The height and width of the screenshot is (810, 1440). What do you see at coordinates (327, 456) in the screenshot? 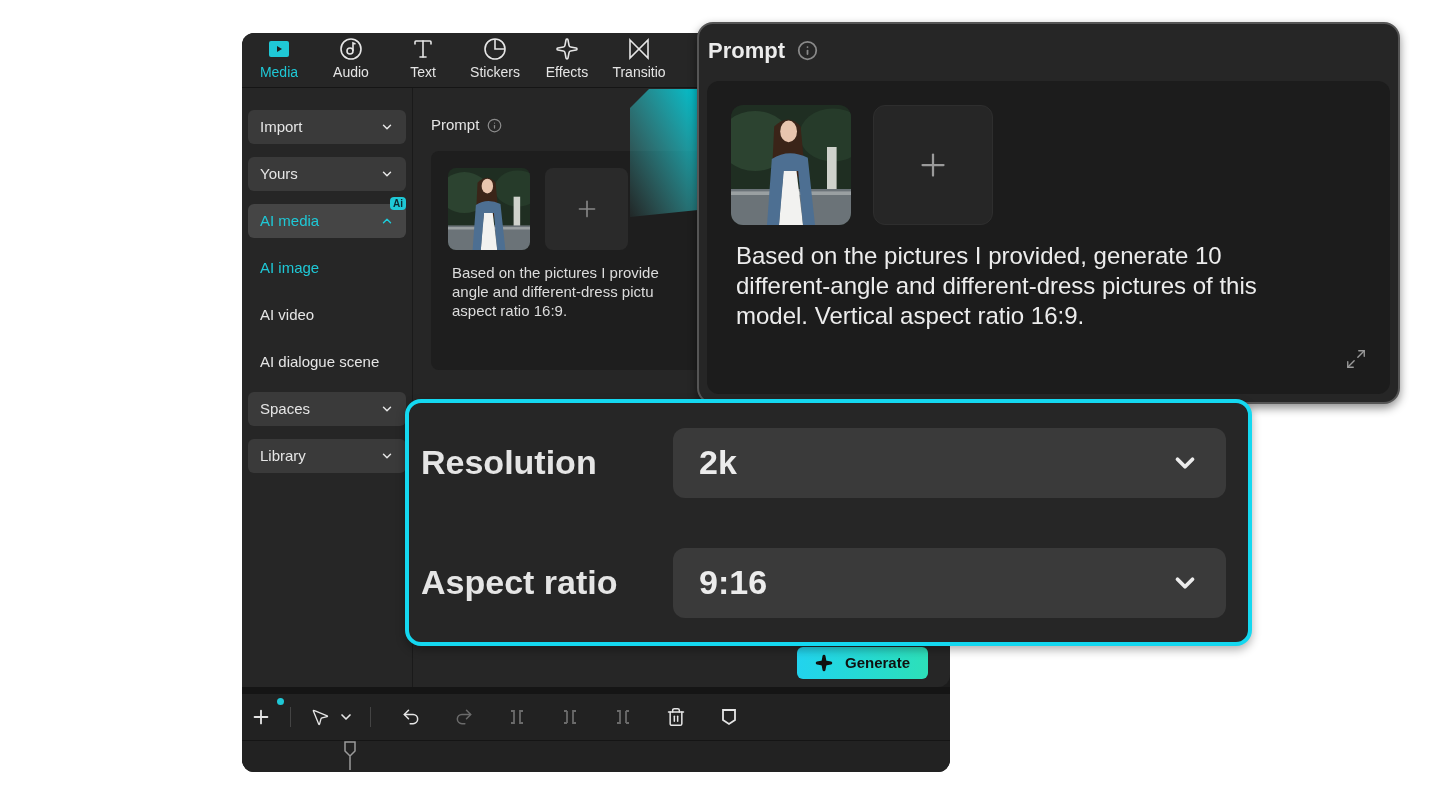
I see `sidebar-group: Library` at bounding box center [327, 456].